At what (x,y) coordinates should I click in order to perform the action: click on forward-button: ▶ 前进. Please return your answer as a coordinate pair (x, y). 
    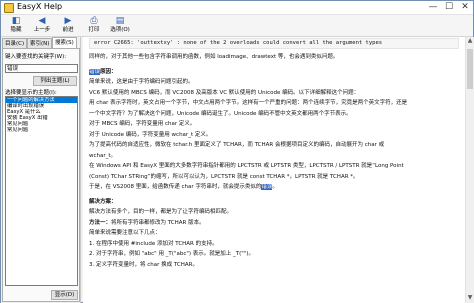
    Looking at the image, I should click on (68, 26).